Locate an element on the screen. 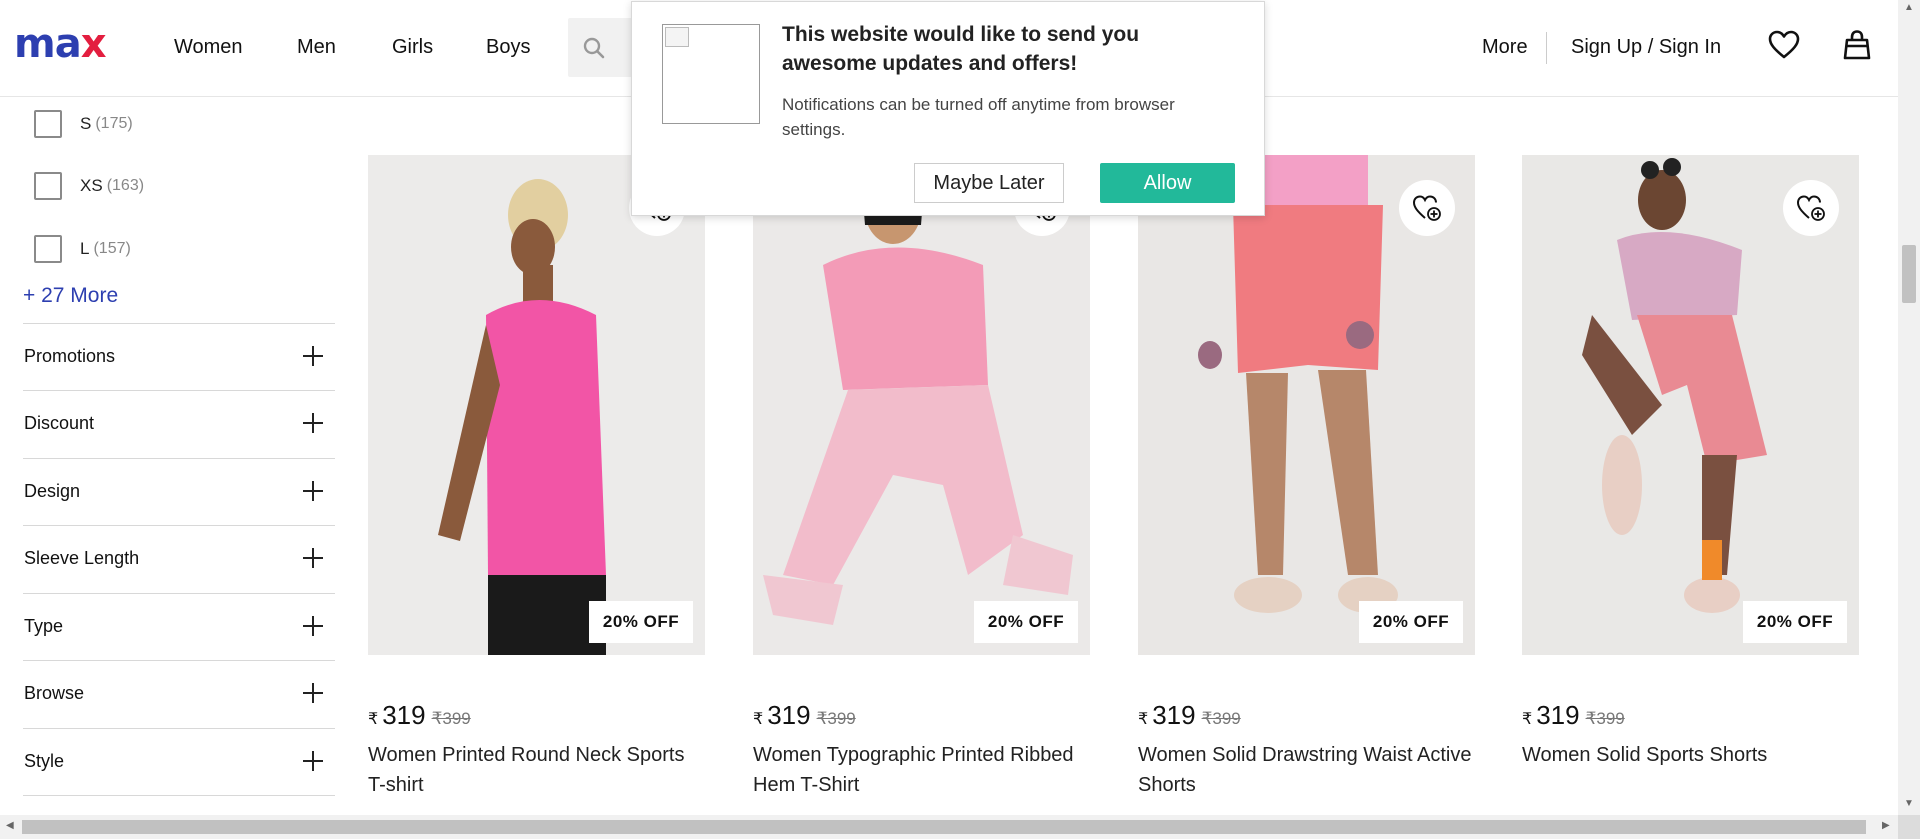 The width and height of the screenshot is (1920, 839). size-filter-l: L (157) is located at coordinates (82, 249).